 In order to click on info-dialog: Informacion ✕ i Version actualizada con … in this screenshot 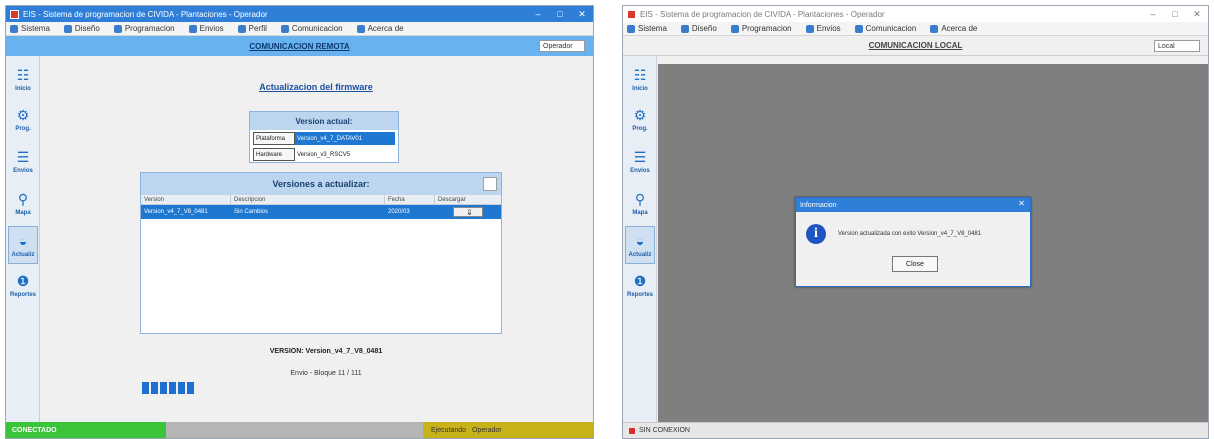, I will do `click(913, 242)`.